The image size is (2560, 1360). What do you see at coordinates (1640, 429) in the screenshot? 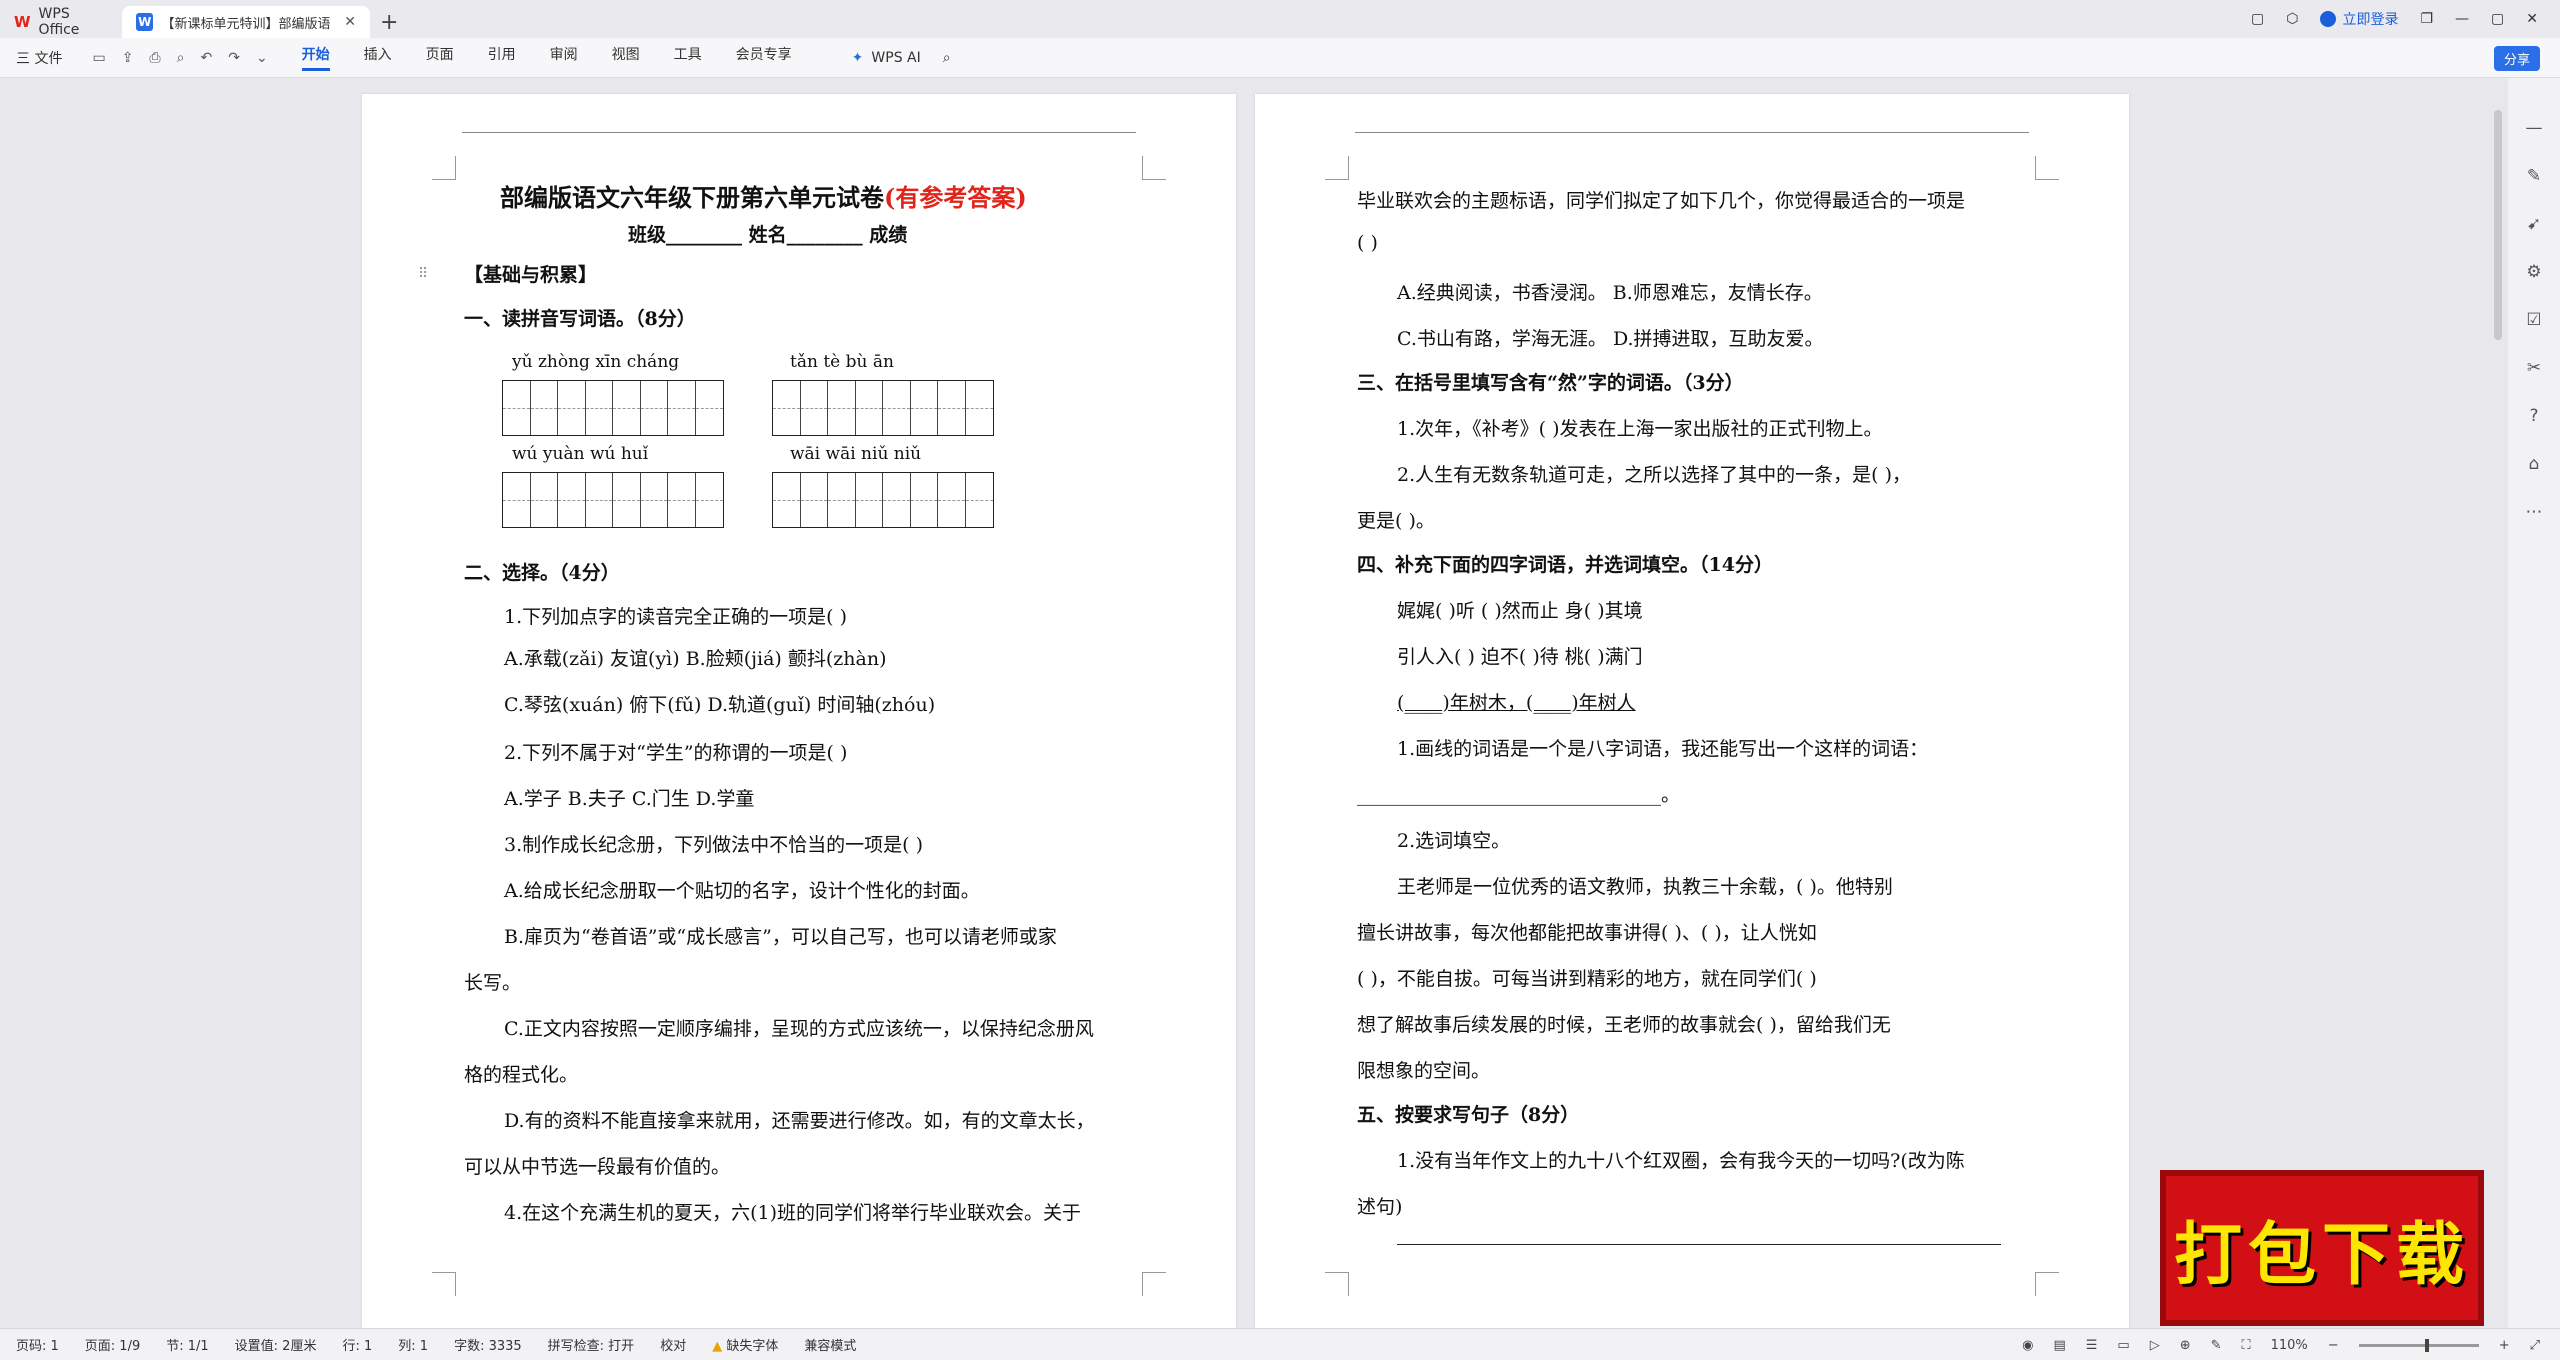
I see `question-text: 1.次年，《补考》( )发表在上海一家出版社的正式刊物上。` at bounding box center [1640, 429].